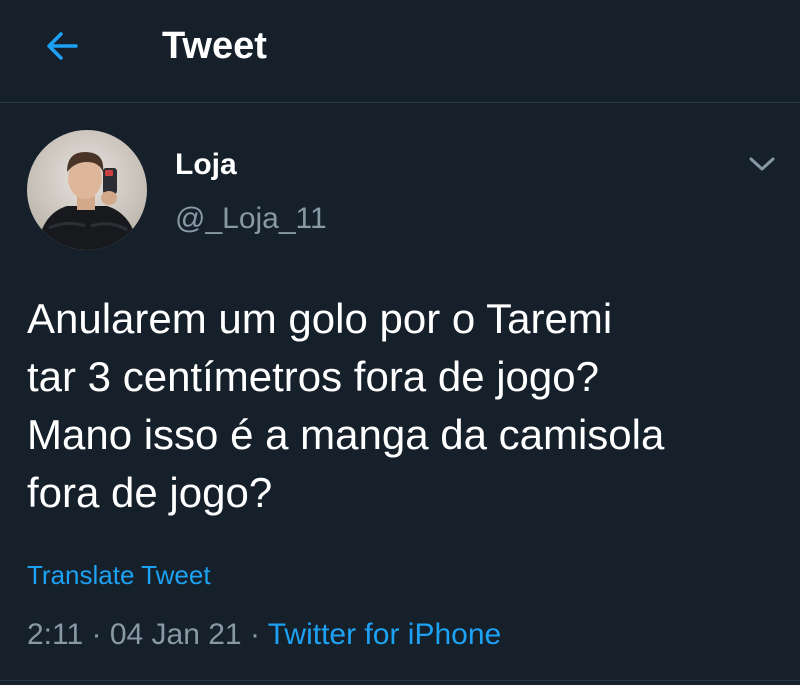 The image size is (800, 685). Describe the element at coordinates (400, 680) in the screenshot. I see `divider` at that location.